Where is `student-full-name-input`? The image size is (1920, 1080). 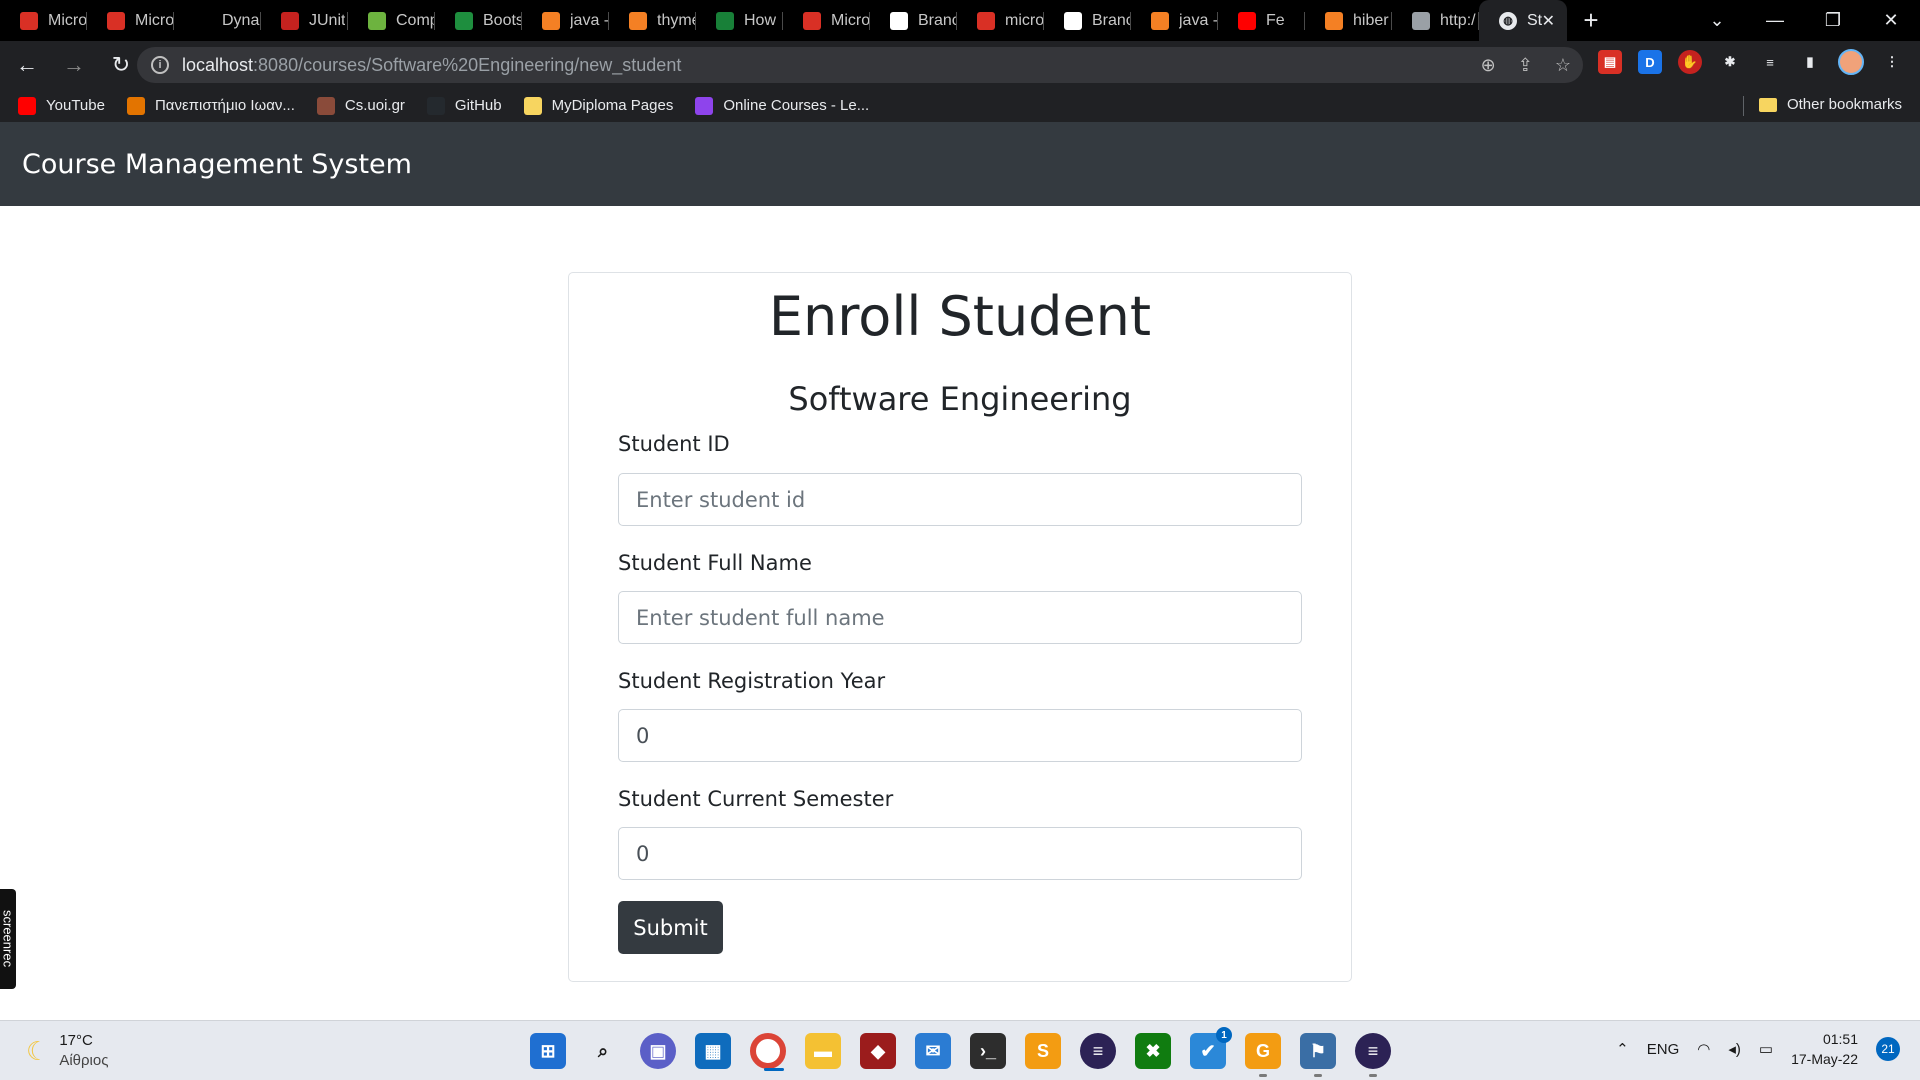 student-full-name-input is located at coordinates (960, 617).